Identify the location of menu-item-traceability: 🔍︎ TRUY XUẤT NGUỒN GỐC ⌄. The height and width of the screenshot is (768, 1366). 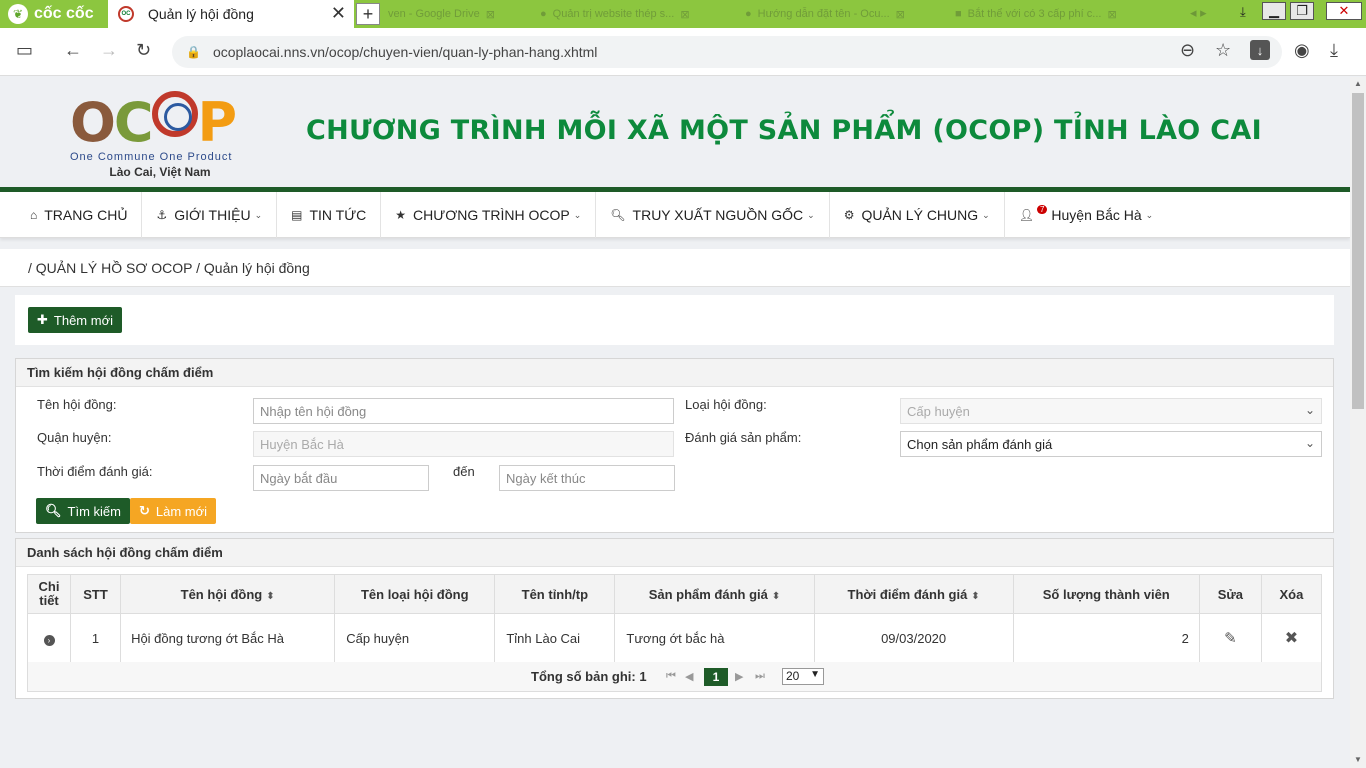
(713, 215).